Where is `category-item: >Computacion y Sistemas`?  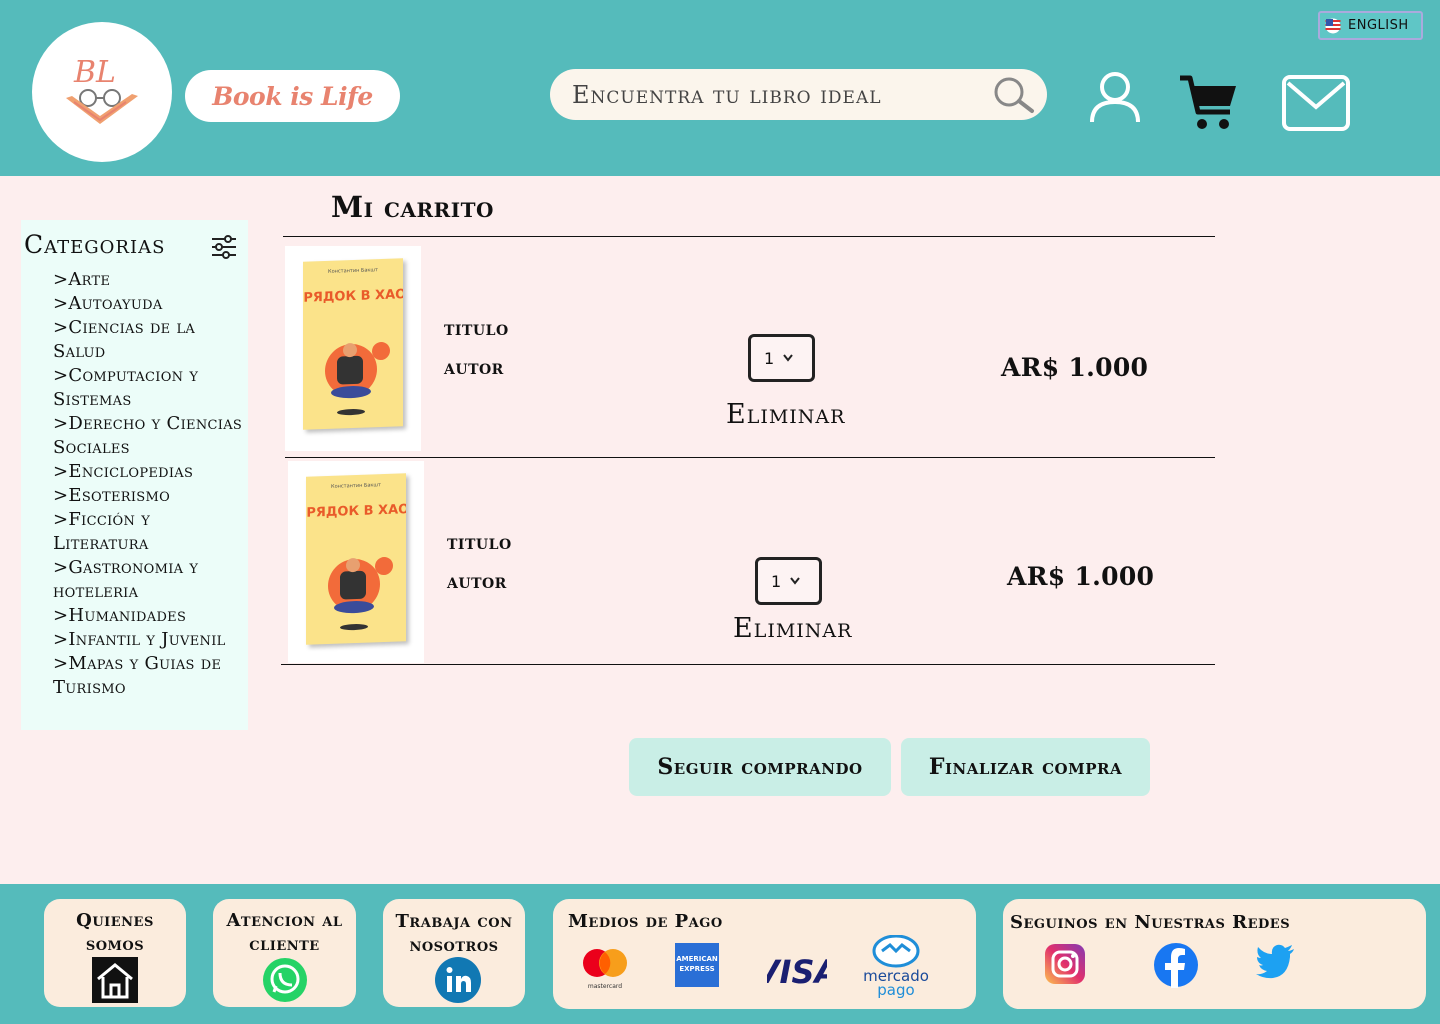
category-item: >Computacion y Sistemas is located at coordinates (149, 388).